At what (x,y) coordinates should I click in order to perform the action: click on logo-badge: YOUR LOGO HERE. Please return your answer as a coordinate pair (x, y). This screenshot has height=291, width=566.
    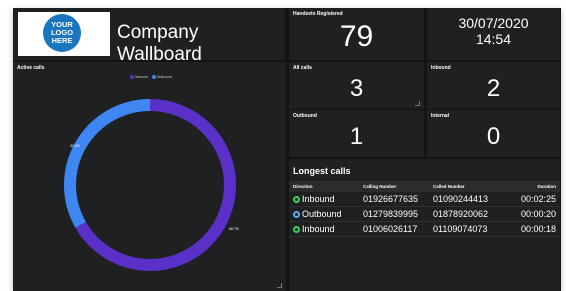
    Looking at the image, I should click on (62, 33).